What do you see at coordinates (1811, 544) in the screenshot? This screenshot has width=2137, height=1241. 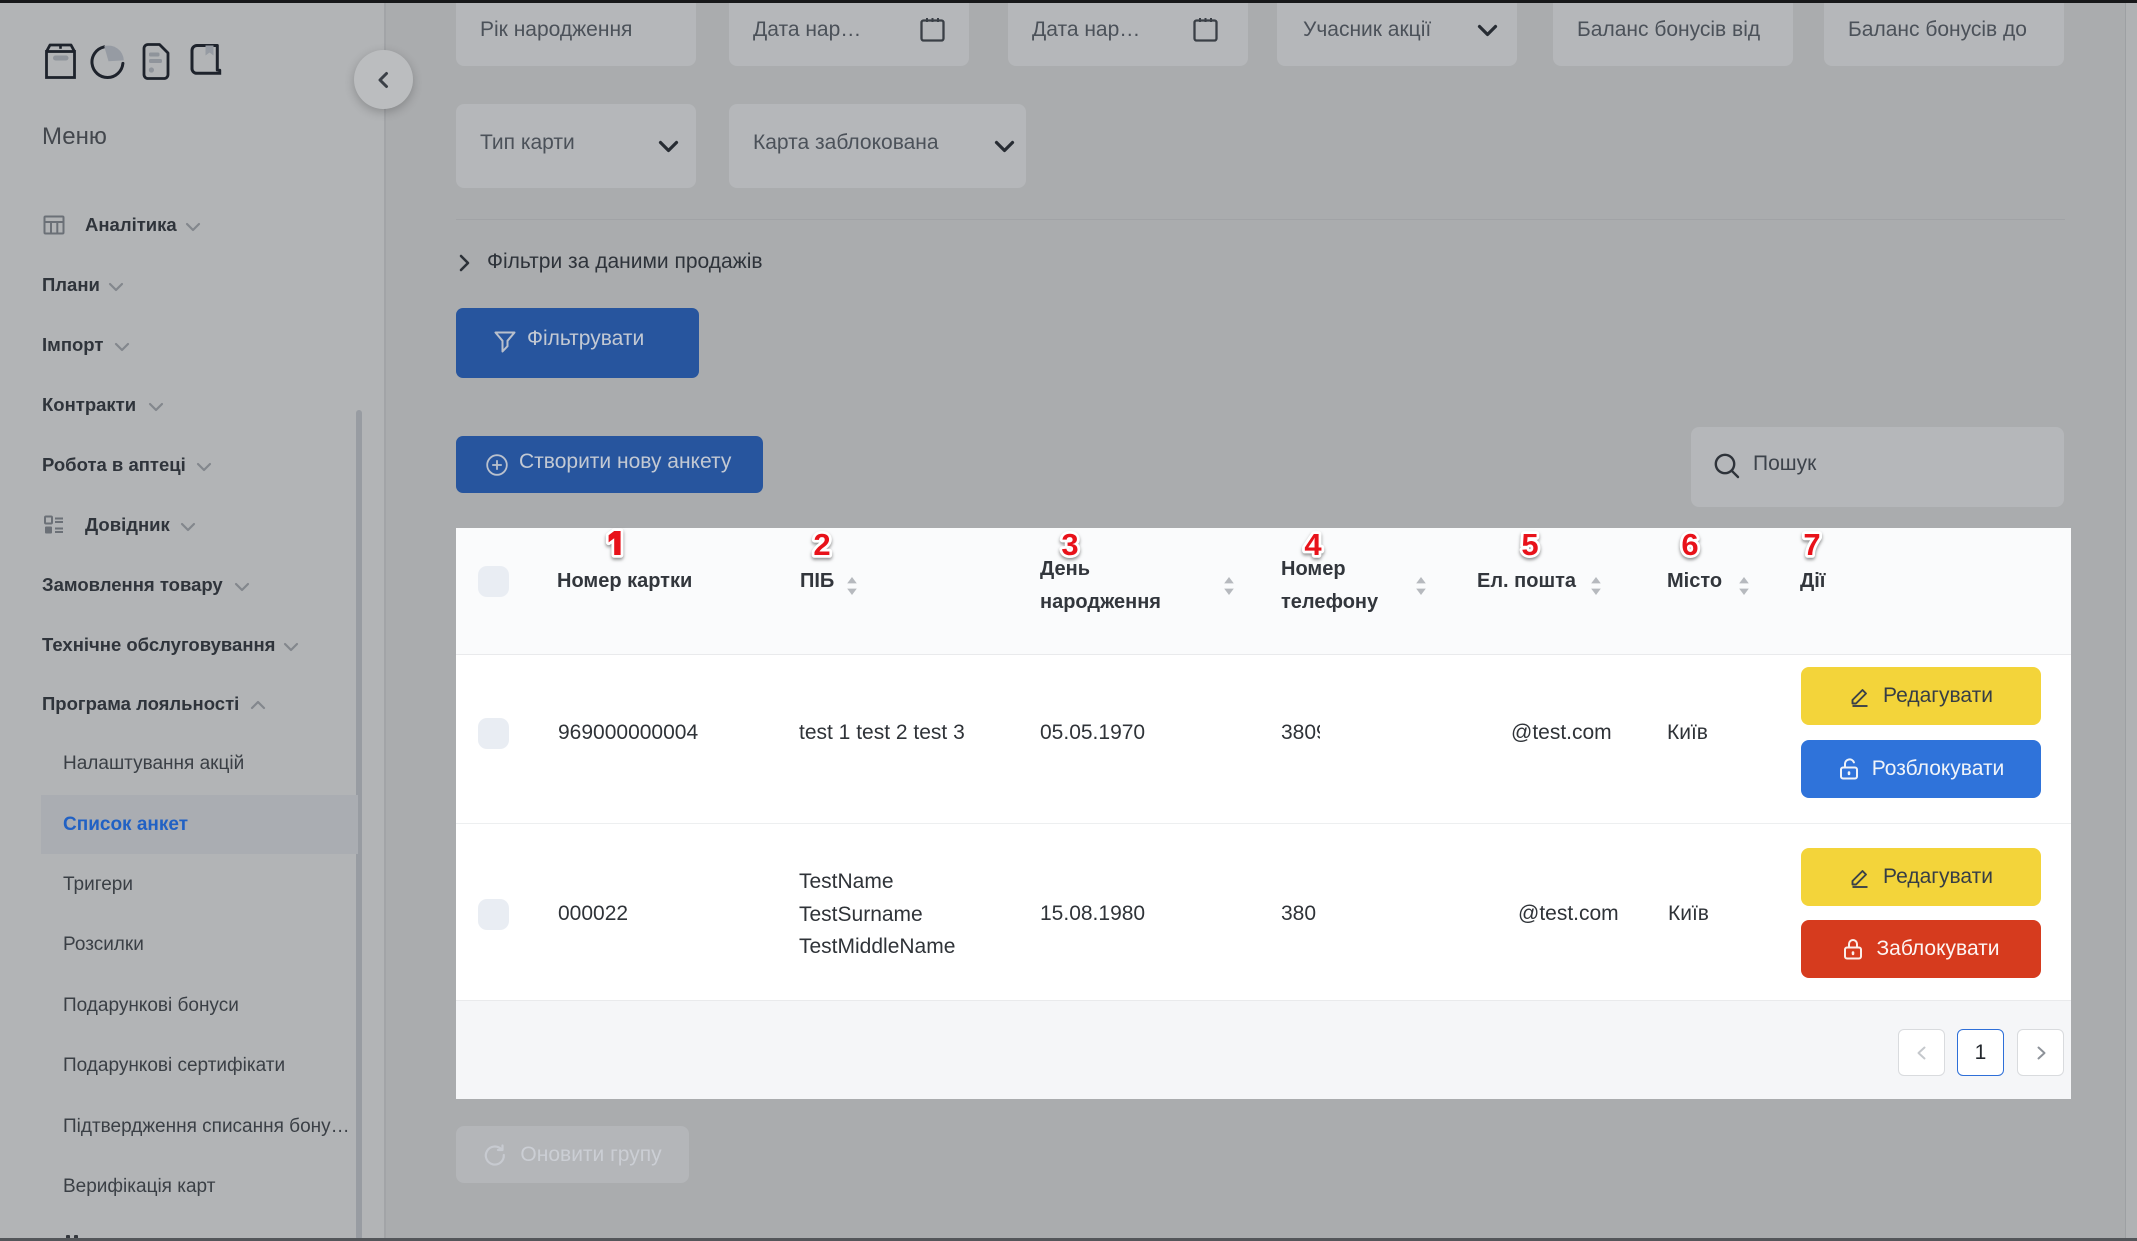 I see `svg-text: 7` at bounding box center [1811, 544].